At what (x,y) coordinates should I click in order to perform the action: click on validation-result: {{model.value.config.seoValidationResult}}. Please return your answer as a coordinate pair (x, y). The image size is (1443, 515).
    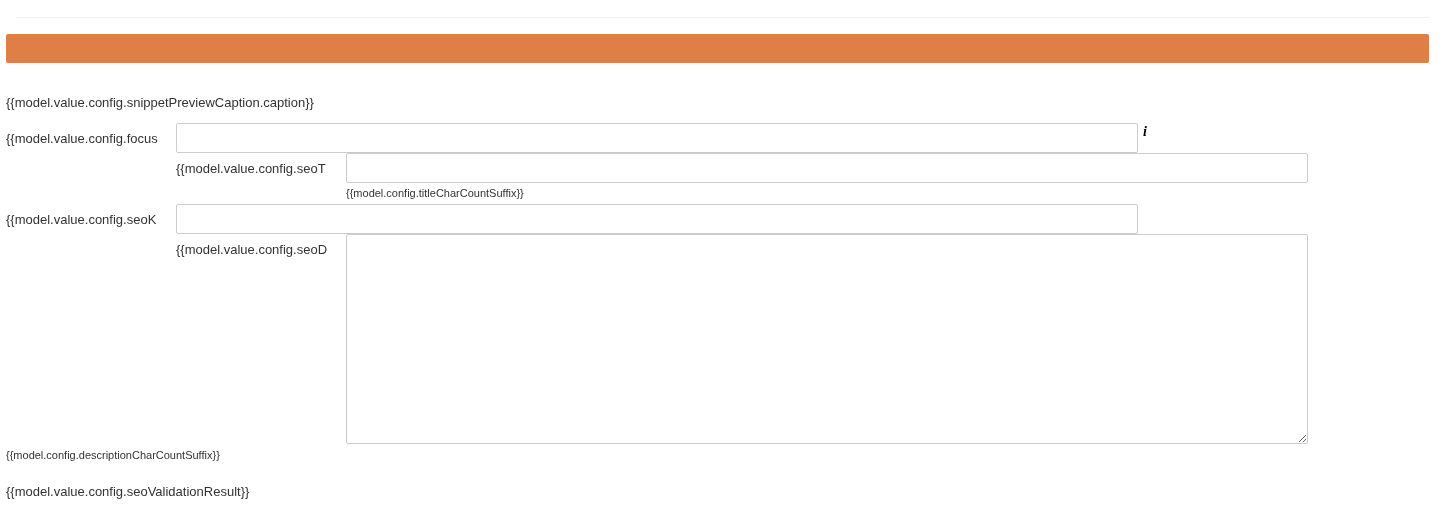
    Looking at the image, I should click on (128, 491).